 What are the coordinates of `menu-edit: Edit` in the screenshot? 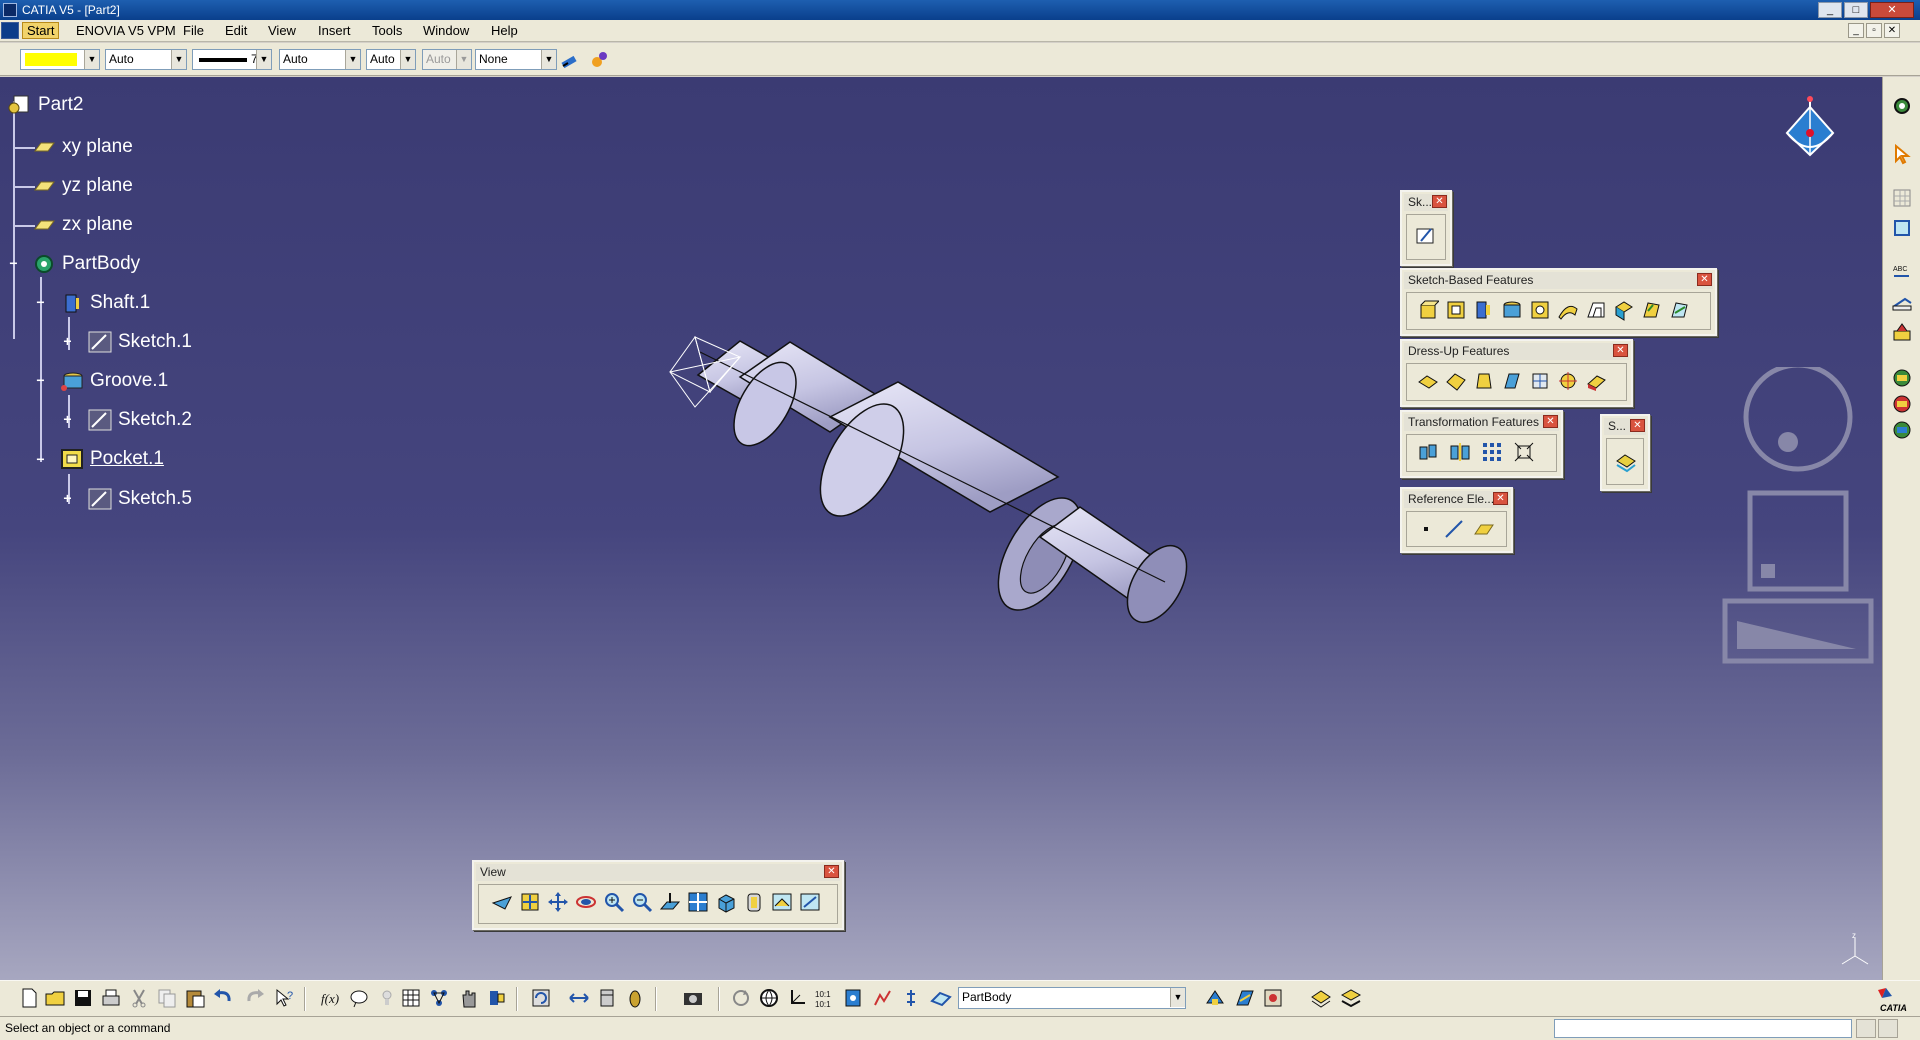 It's located at (236, 30).